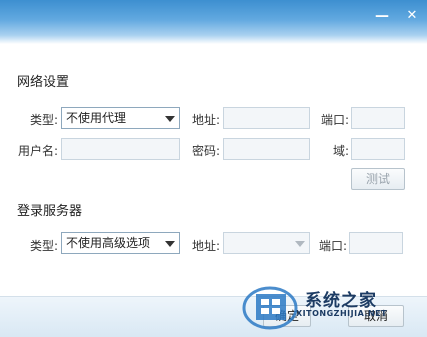 This screenshot has height=337, width=427. Describe the element at coordinates (378, 118) in the screenshot. I see `network-port-field` at that location.